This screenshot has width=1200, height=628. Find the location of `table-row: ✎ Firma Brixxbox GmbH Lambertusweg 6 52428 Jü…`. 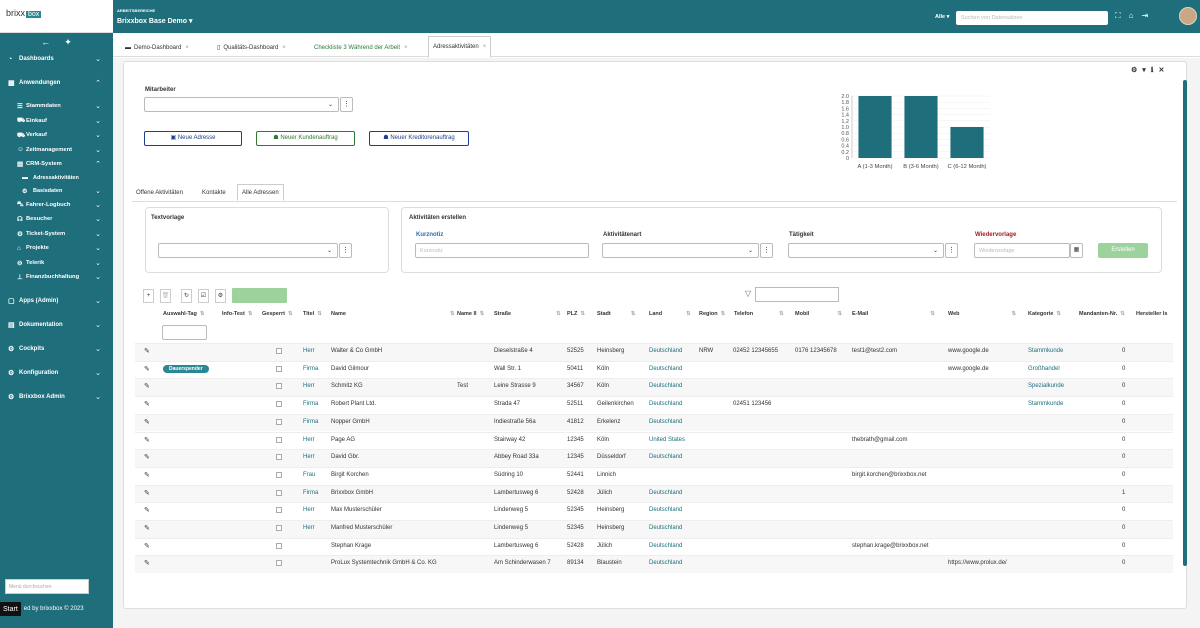

table-row: ✎ Firma Brixxbox GmbH Lambertusweg 6 52428 Jü… is located at coordinates (654, 493).